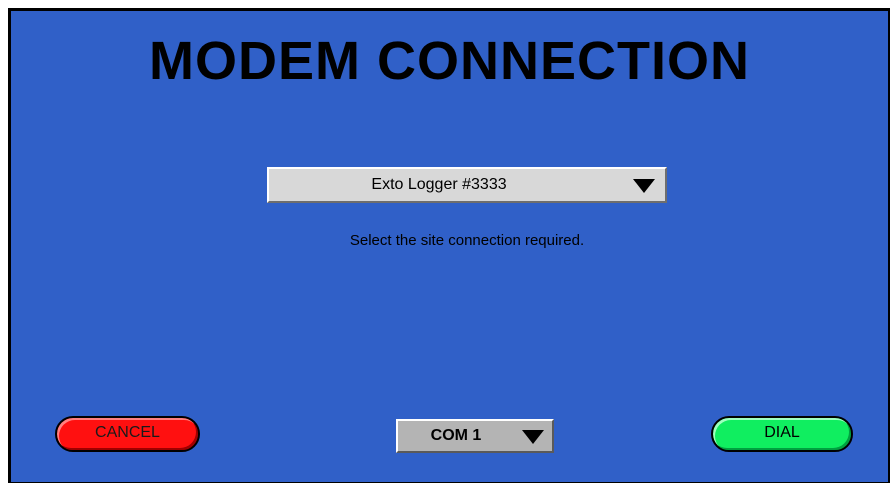 The width and height of the screenshot is (894, 487). Describe the element at coordinates (439, 184) in the screenshot. I see `site-connection-selected-value: Exto Logger #3333` at that location.